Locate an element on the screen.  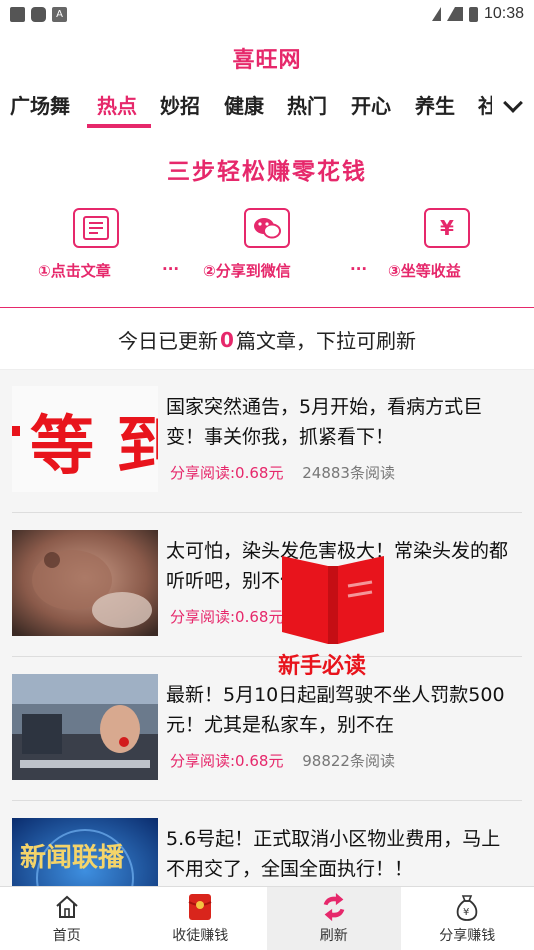
yuan-icon: ¥ is located at coordinates (447, 228).